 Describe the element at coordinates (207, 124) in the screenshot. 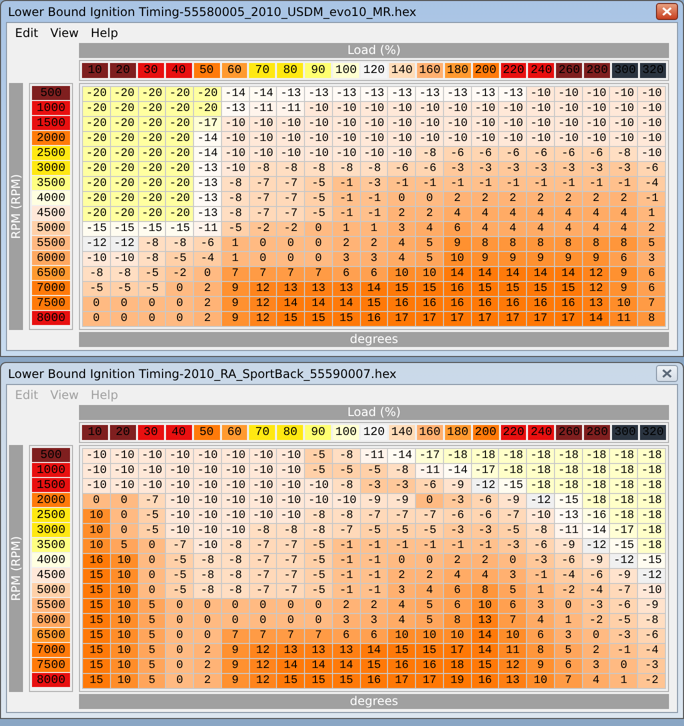

I see `table-cell: -17` at that location.